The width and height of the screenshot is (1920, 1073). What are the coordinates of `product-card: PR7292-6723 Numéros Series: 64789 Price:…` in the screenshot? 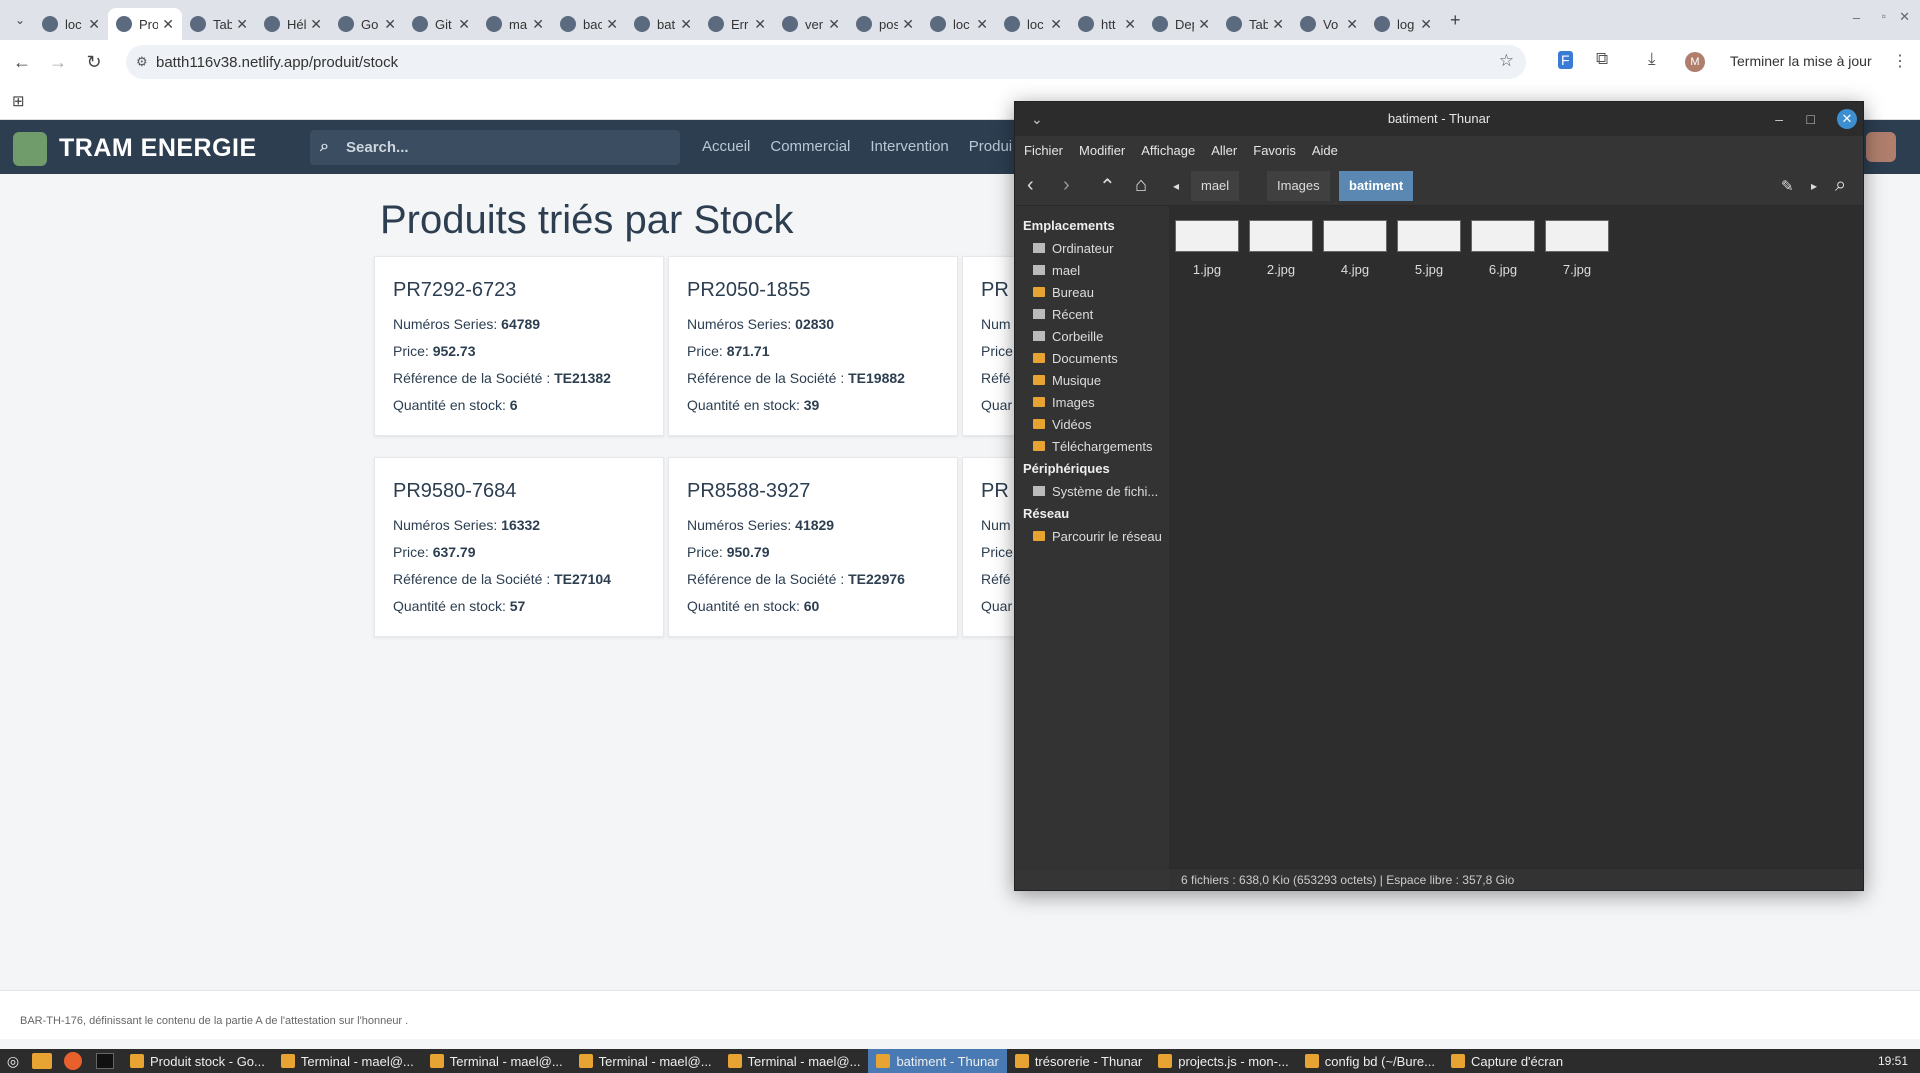 It's located at (519, 346).